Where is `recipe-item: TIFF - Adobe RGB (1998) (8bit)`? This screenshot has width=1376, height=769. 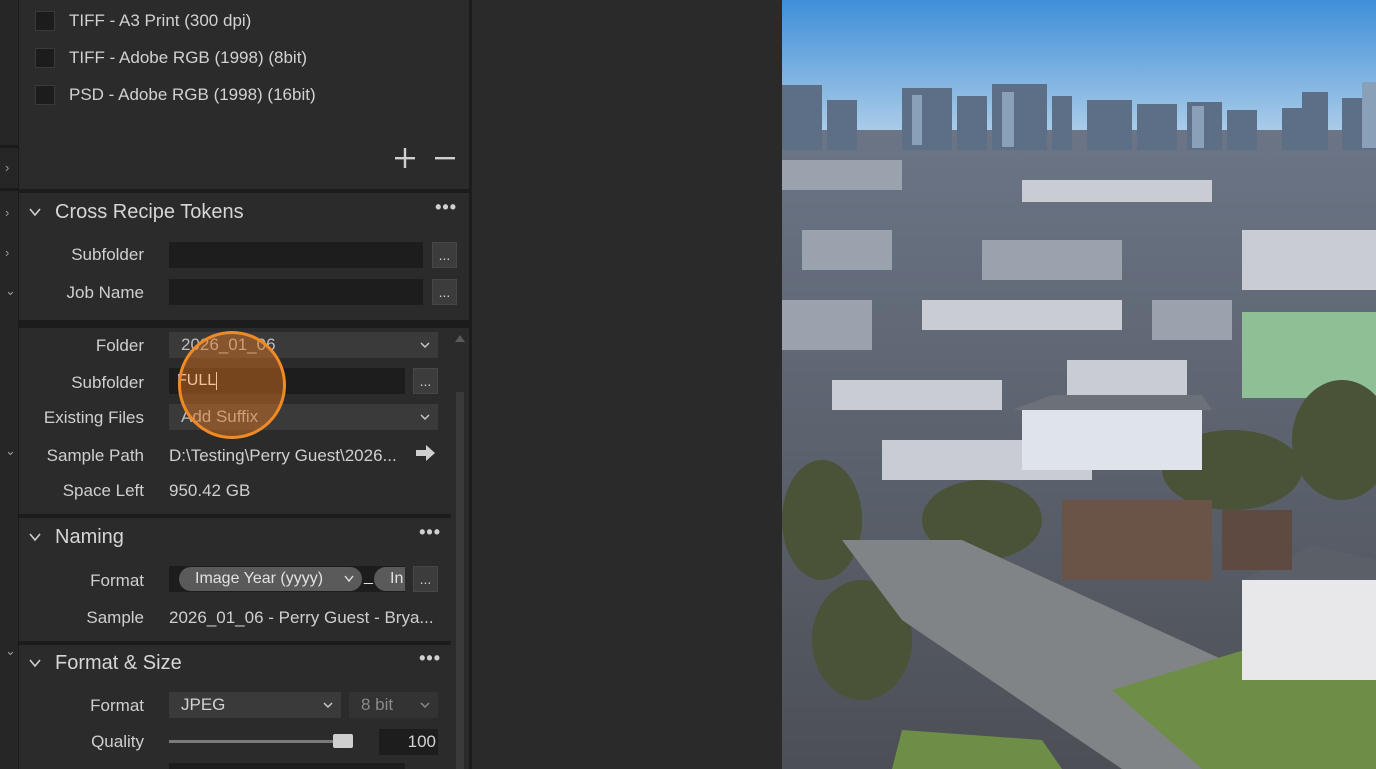
recipe-item: TIFF - Adobe RGB (1998) (8bit) is located at coordinates (171, 58).